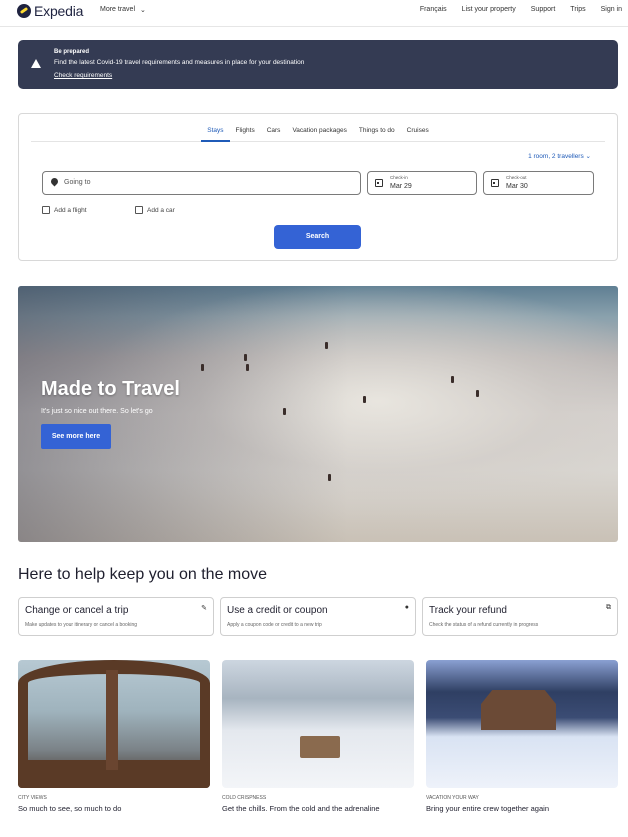 The height and width of the screenshot is (837, 628). What do you see at coordinates (83, 75) in the screenshot?
I see `check-requirements-link: Check requirements` at bounding box center [83, 75].